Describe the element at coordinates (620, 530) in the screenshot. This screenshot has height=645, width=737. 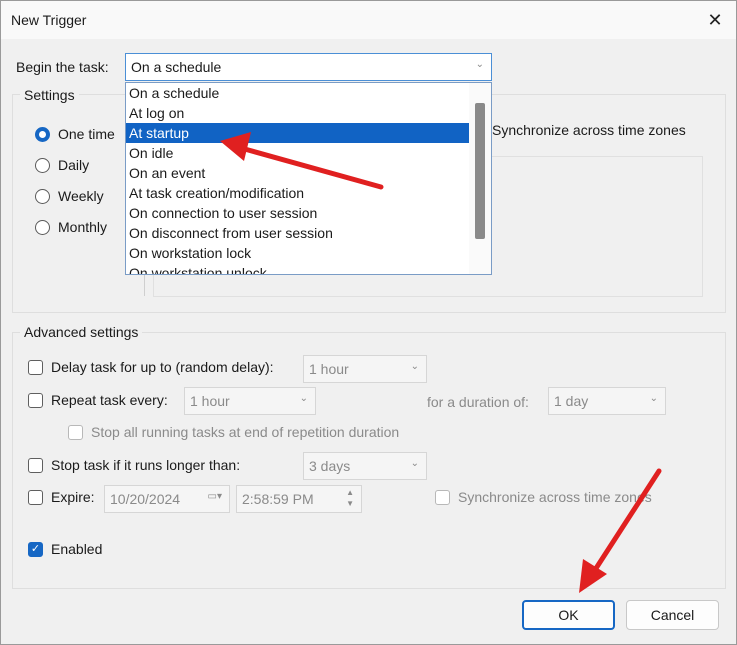
I see `arrow-to-ok-icon` at that location.